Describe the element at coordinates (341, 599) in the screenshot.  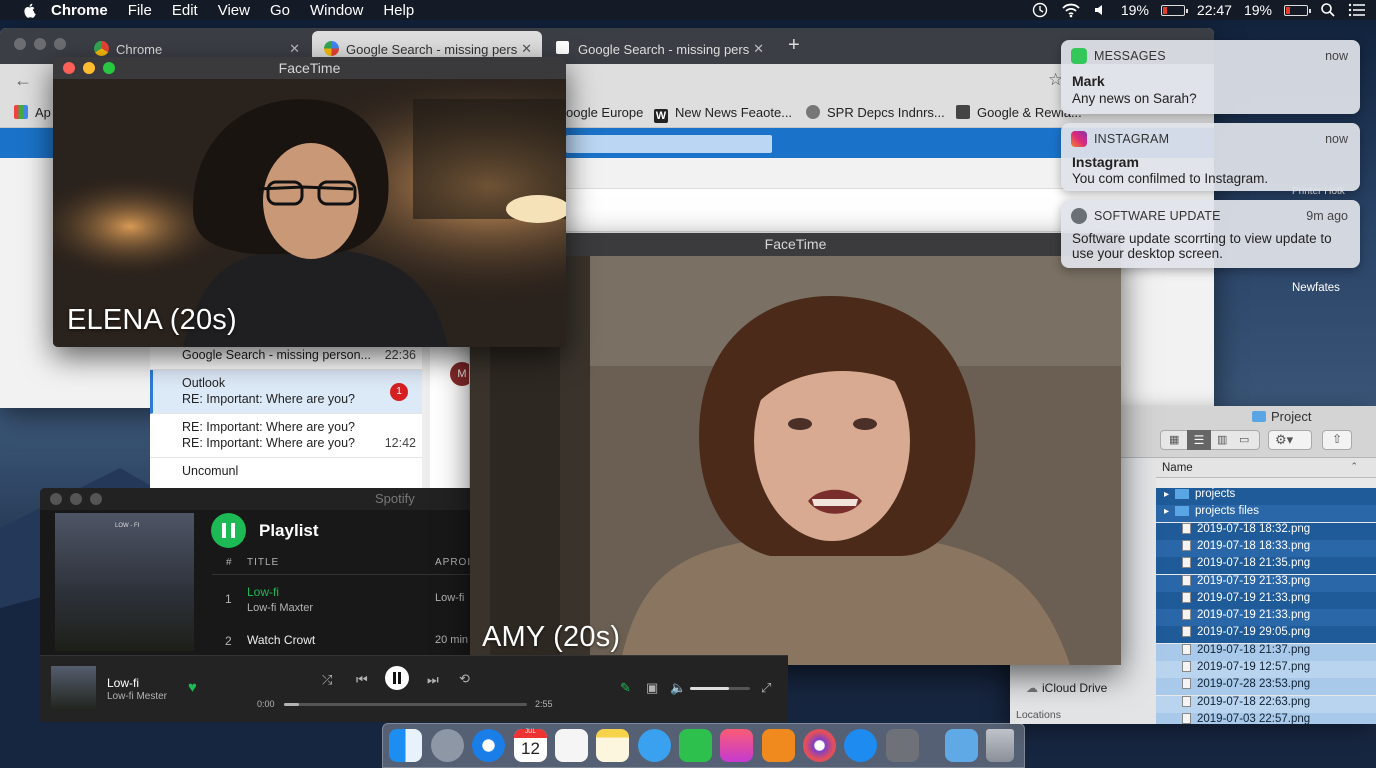
I see `track-row: 1 Low-fi Low-fi Maxter Low-fi` at that location.